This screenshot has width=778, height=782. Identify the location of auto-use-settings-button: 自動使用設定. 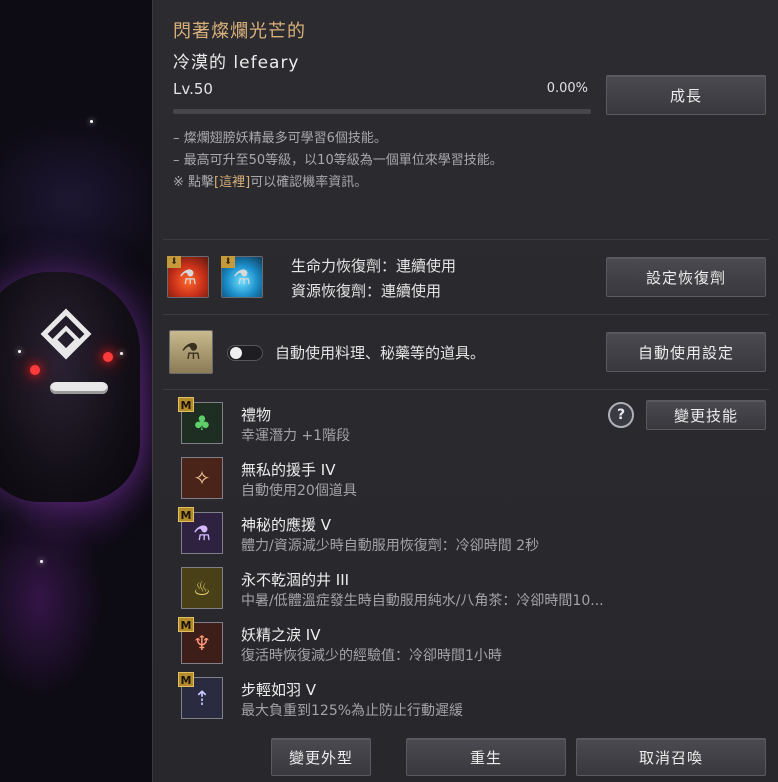
(686, 352).